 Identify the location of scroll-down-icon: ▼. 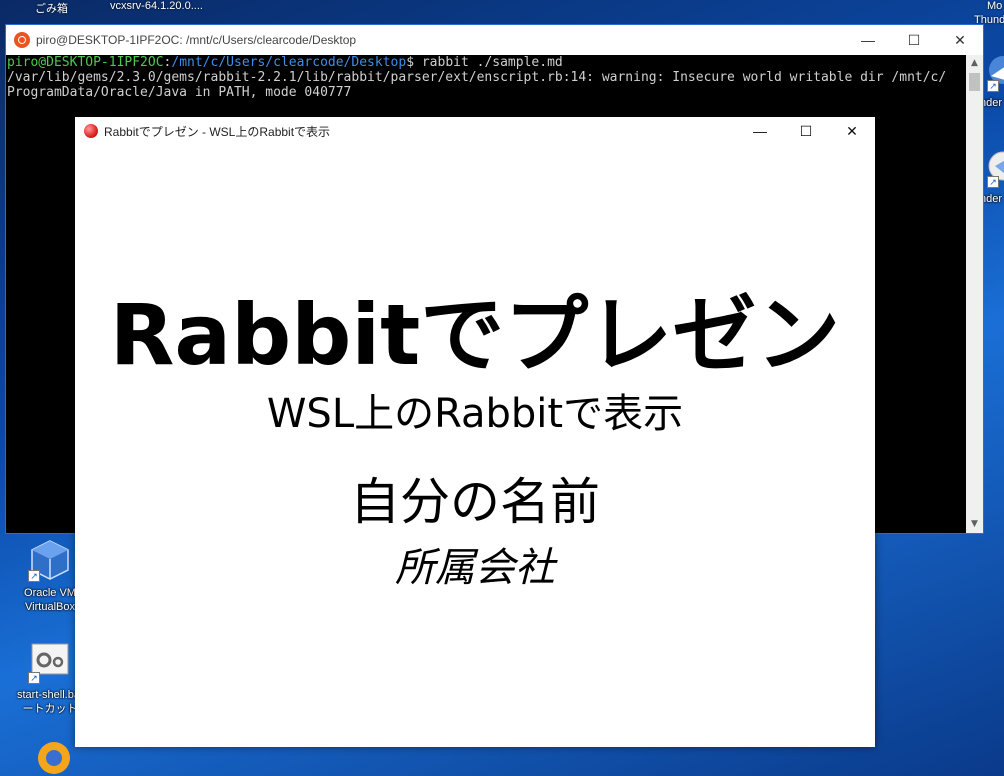
(974, 524).